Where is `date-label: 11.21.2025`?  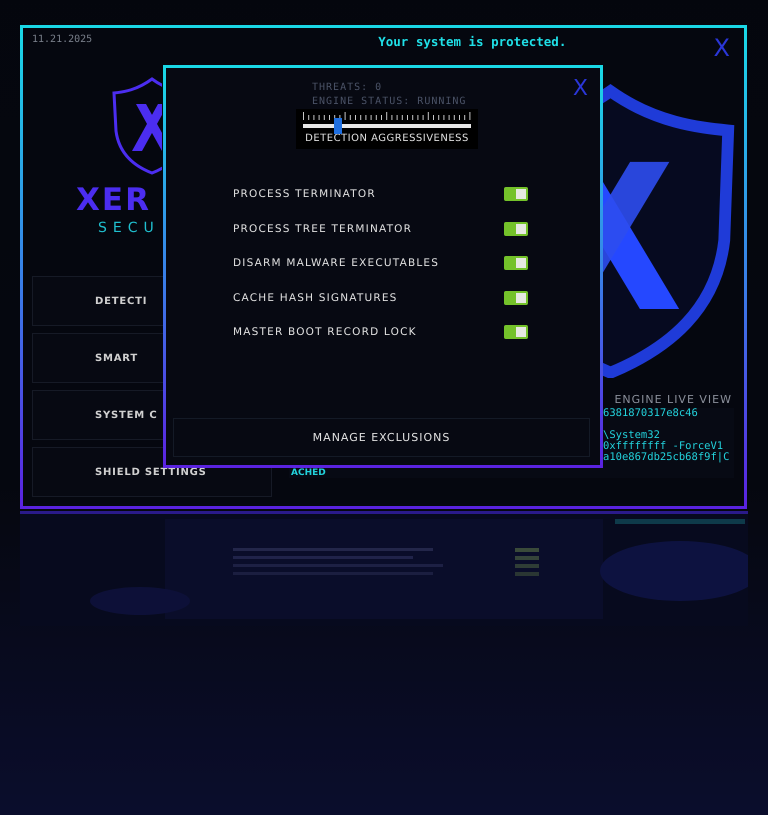 date-label: 11.21.2025 is located at coordinates (62, 39).